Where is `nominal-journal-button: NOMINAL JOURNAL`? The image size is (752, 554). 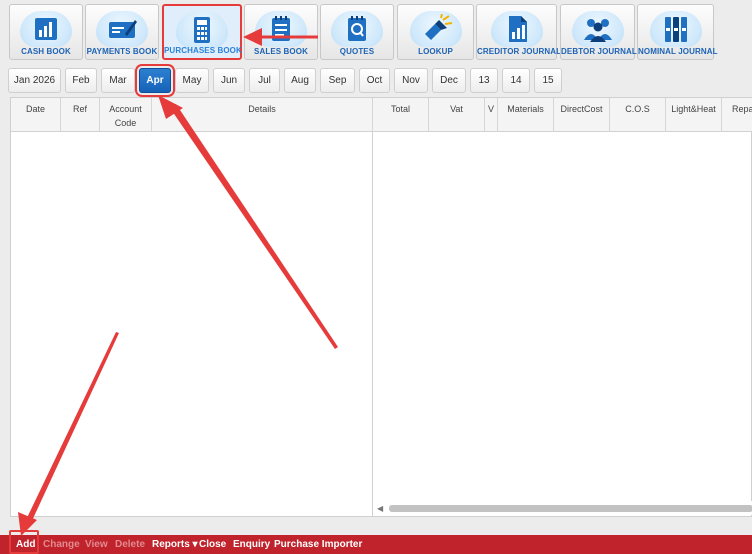
nominal-journal-button: NOMINAL JOURNAL is located at coordinates (677, 32).